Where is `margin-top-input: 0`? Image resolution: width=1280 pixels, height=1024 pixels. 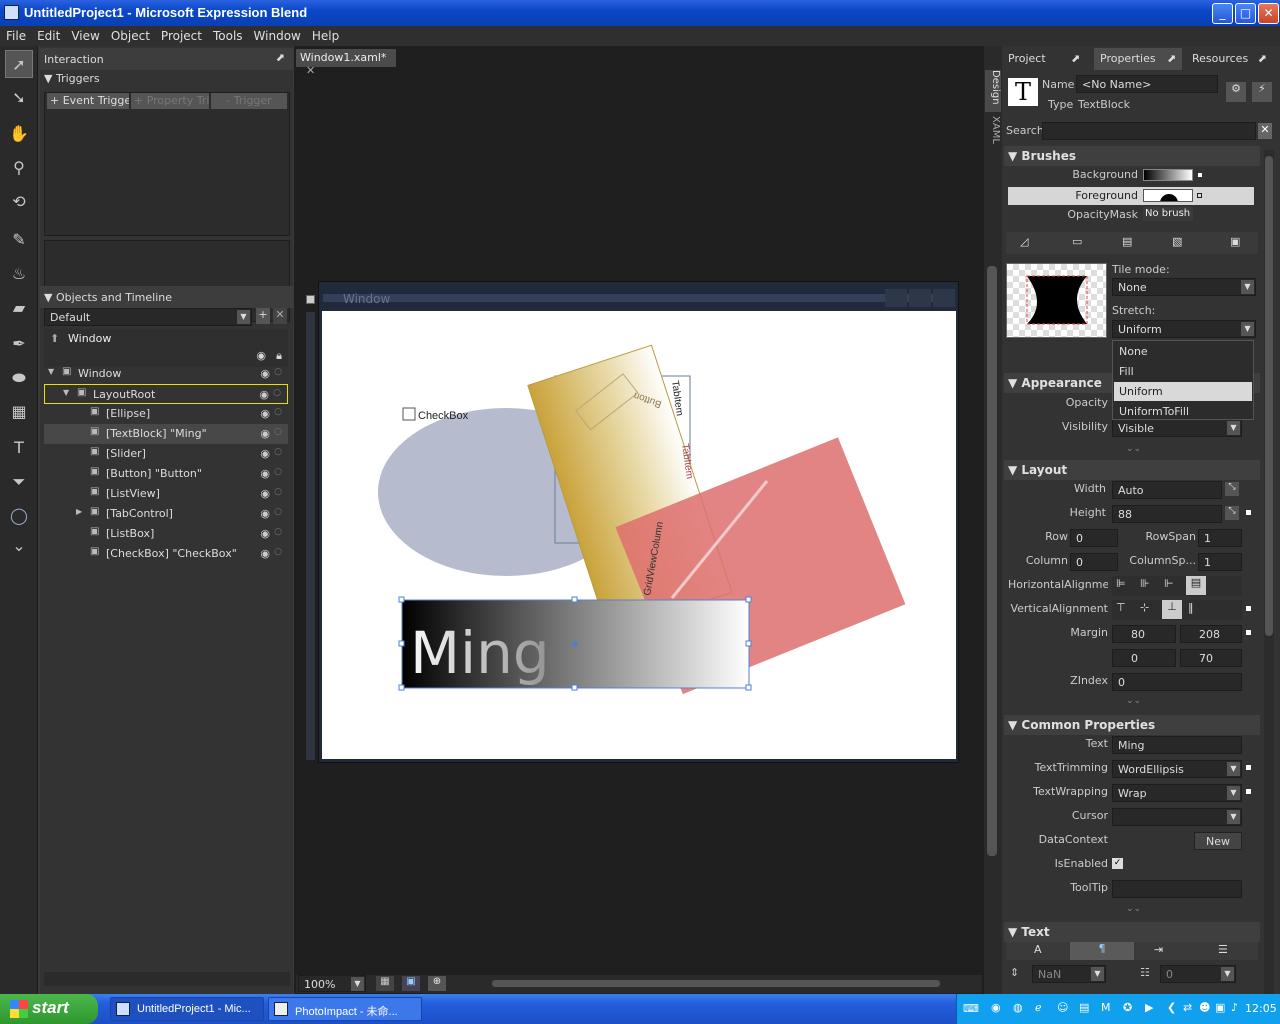 margin-top-input: 0 is located at coordinates (1144, 658).